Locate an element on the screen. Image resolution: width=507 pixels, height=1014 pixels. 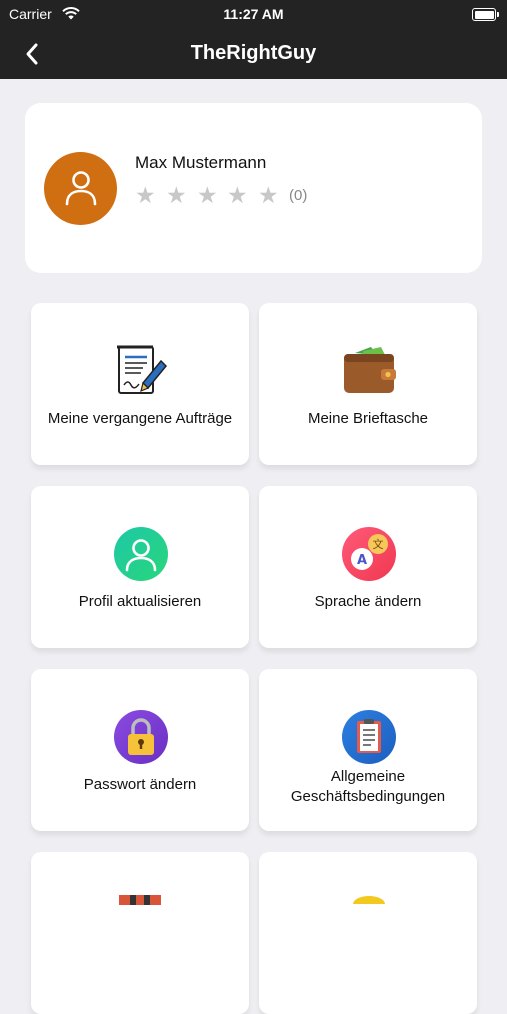
menu-tile-change-password: Passwort ändern is located at coordinates (140, 750).